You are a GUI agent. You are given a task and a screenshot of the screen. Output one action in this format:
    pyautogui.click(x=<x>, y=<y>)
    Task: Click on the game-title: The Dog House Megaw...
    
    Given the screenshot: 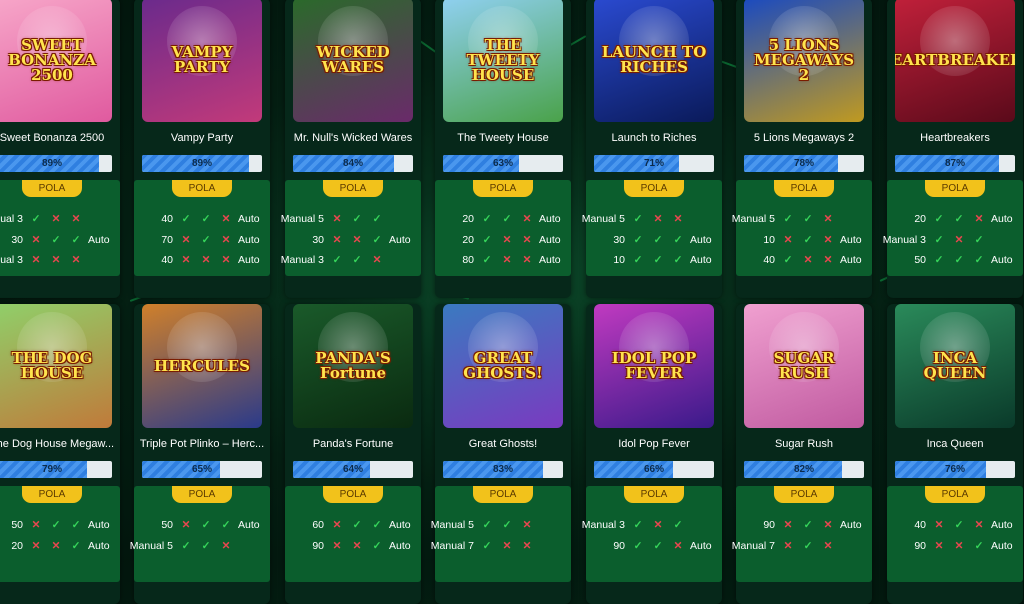 What is the action you would take?
    pyautogui.click(x=60, y=444)
    